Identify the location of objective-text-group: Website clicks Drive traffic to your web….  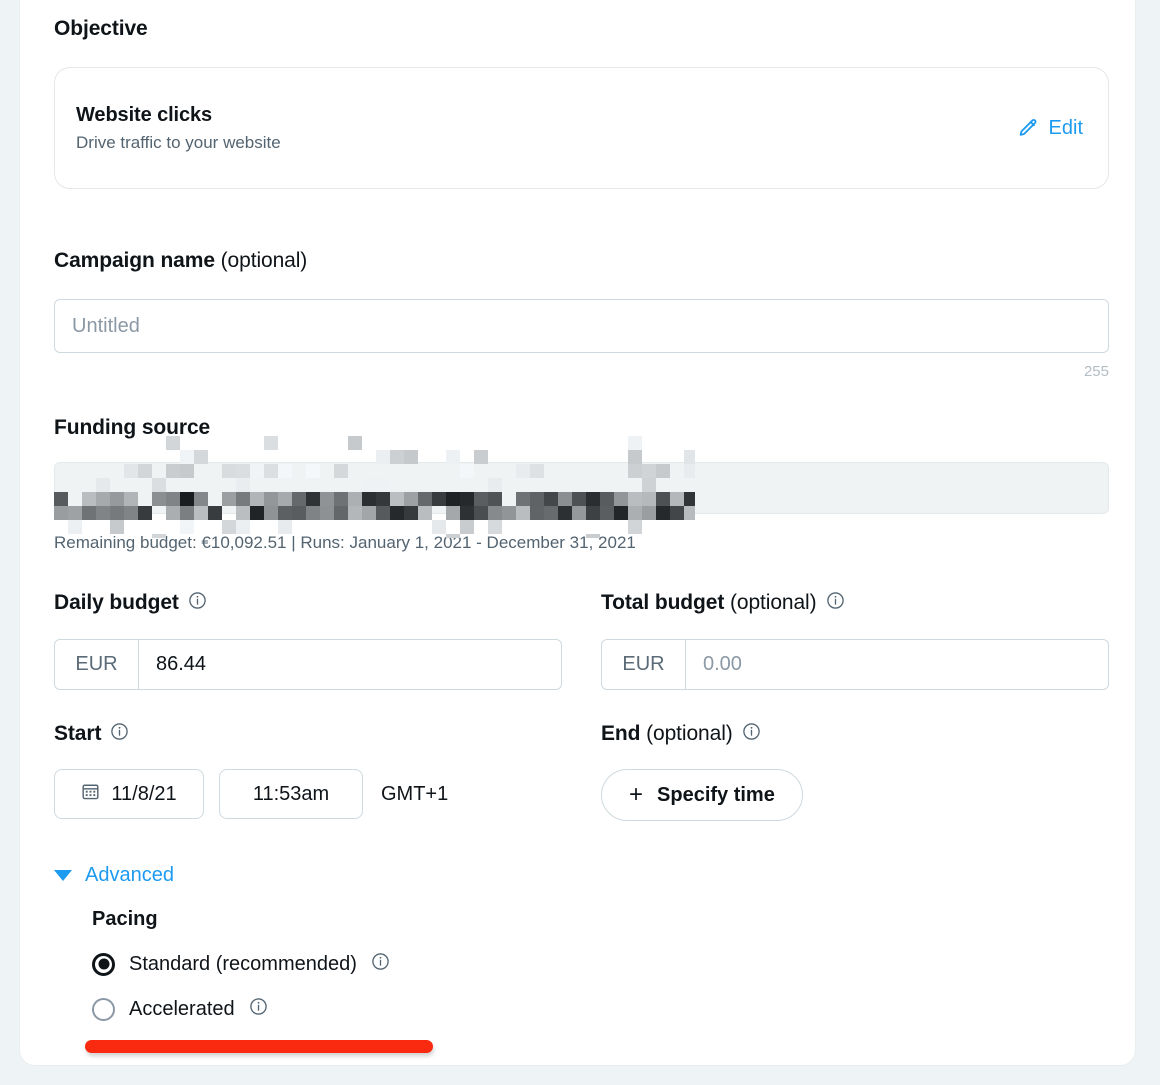
(178, 128).